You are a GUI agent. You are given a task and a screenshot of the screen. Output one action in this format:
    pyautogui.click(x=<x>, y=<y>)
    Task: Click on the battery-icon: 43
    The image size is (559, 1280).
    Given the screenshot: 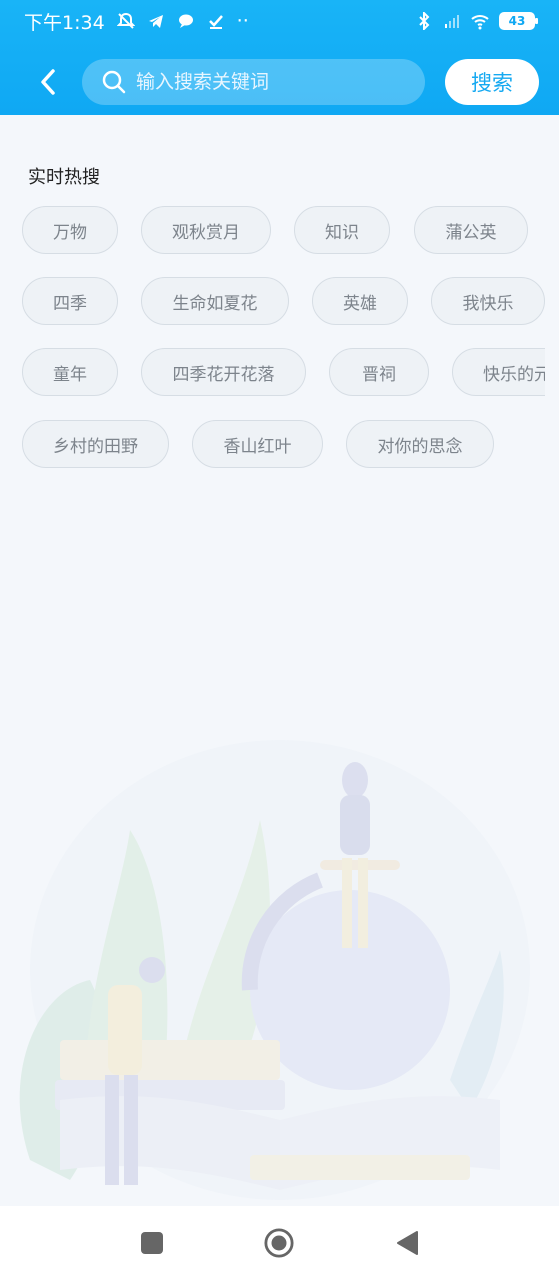 What is the action you would take?
    pyautogui.click(x=518, y=21)
    